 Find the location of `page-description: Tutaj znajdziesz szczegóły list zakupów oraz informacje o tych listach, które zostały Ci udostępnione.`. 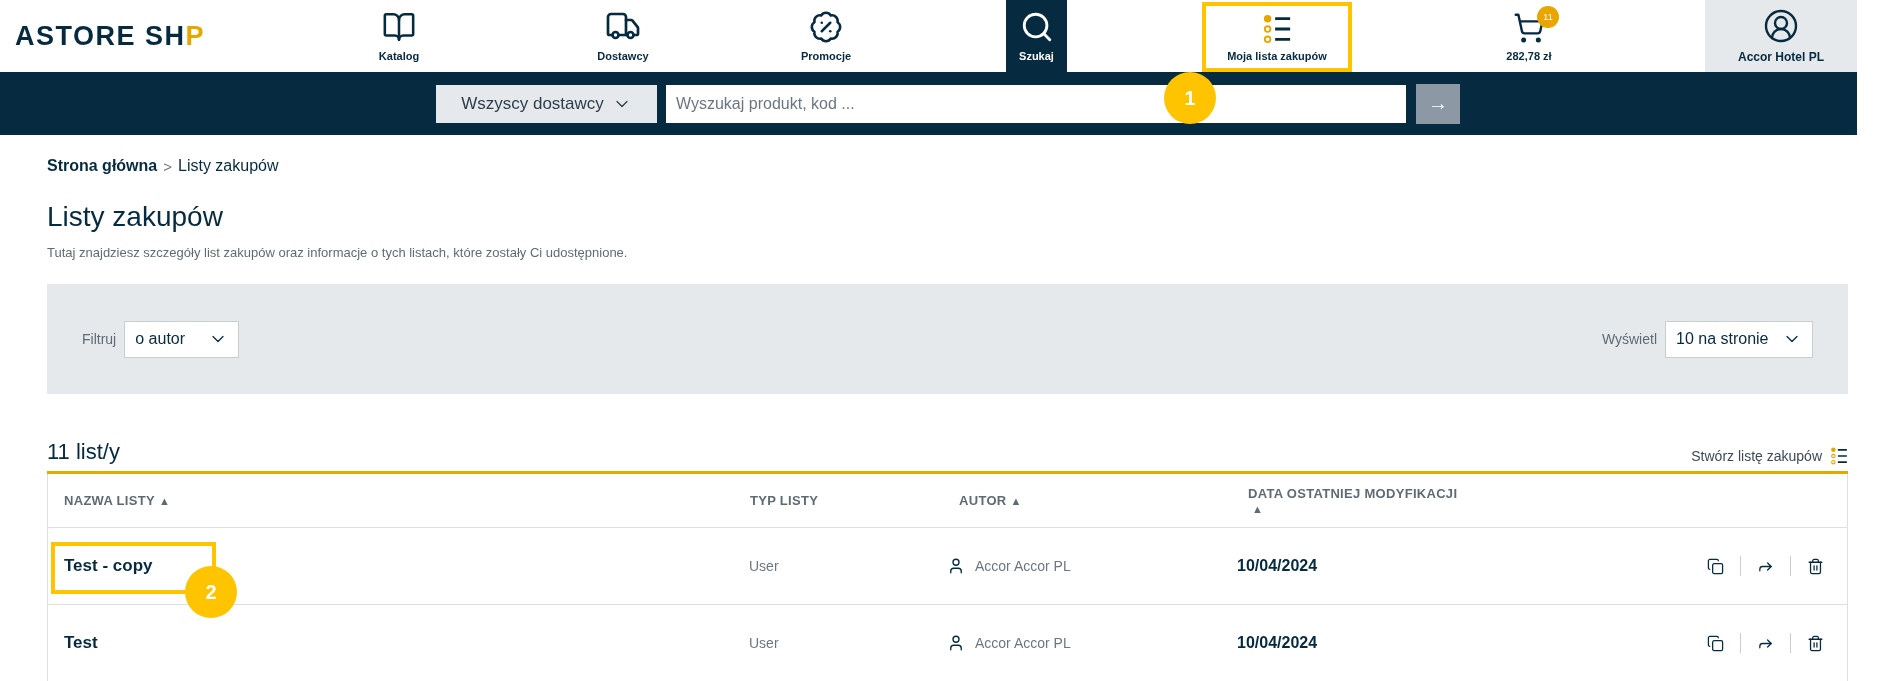

page-description: Tutaj znajdziesz szczegóły list zakupów oraz informacje o tych listach, które zostały Ci udostępnione. is located at coordinates (338, 252).